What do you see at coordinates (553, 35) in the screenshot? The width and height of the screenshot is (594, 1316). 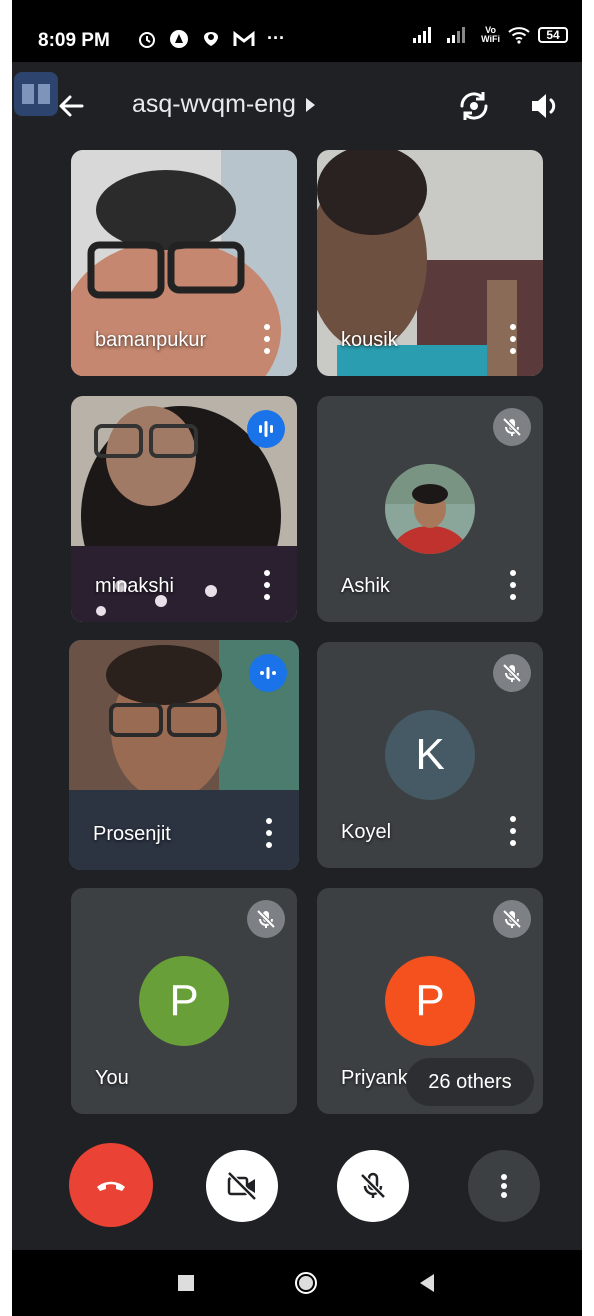 I see `battery-icon: 54` at bounding box center [553, 35].